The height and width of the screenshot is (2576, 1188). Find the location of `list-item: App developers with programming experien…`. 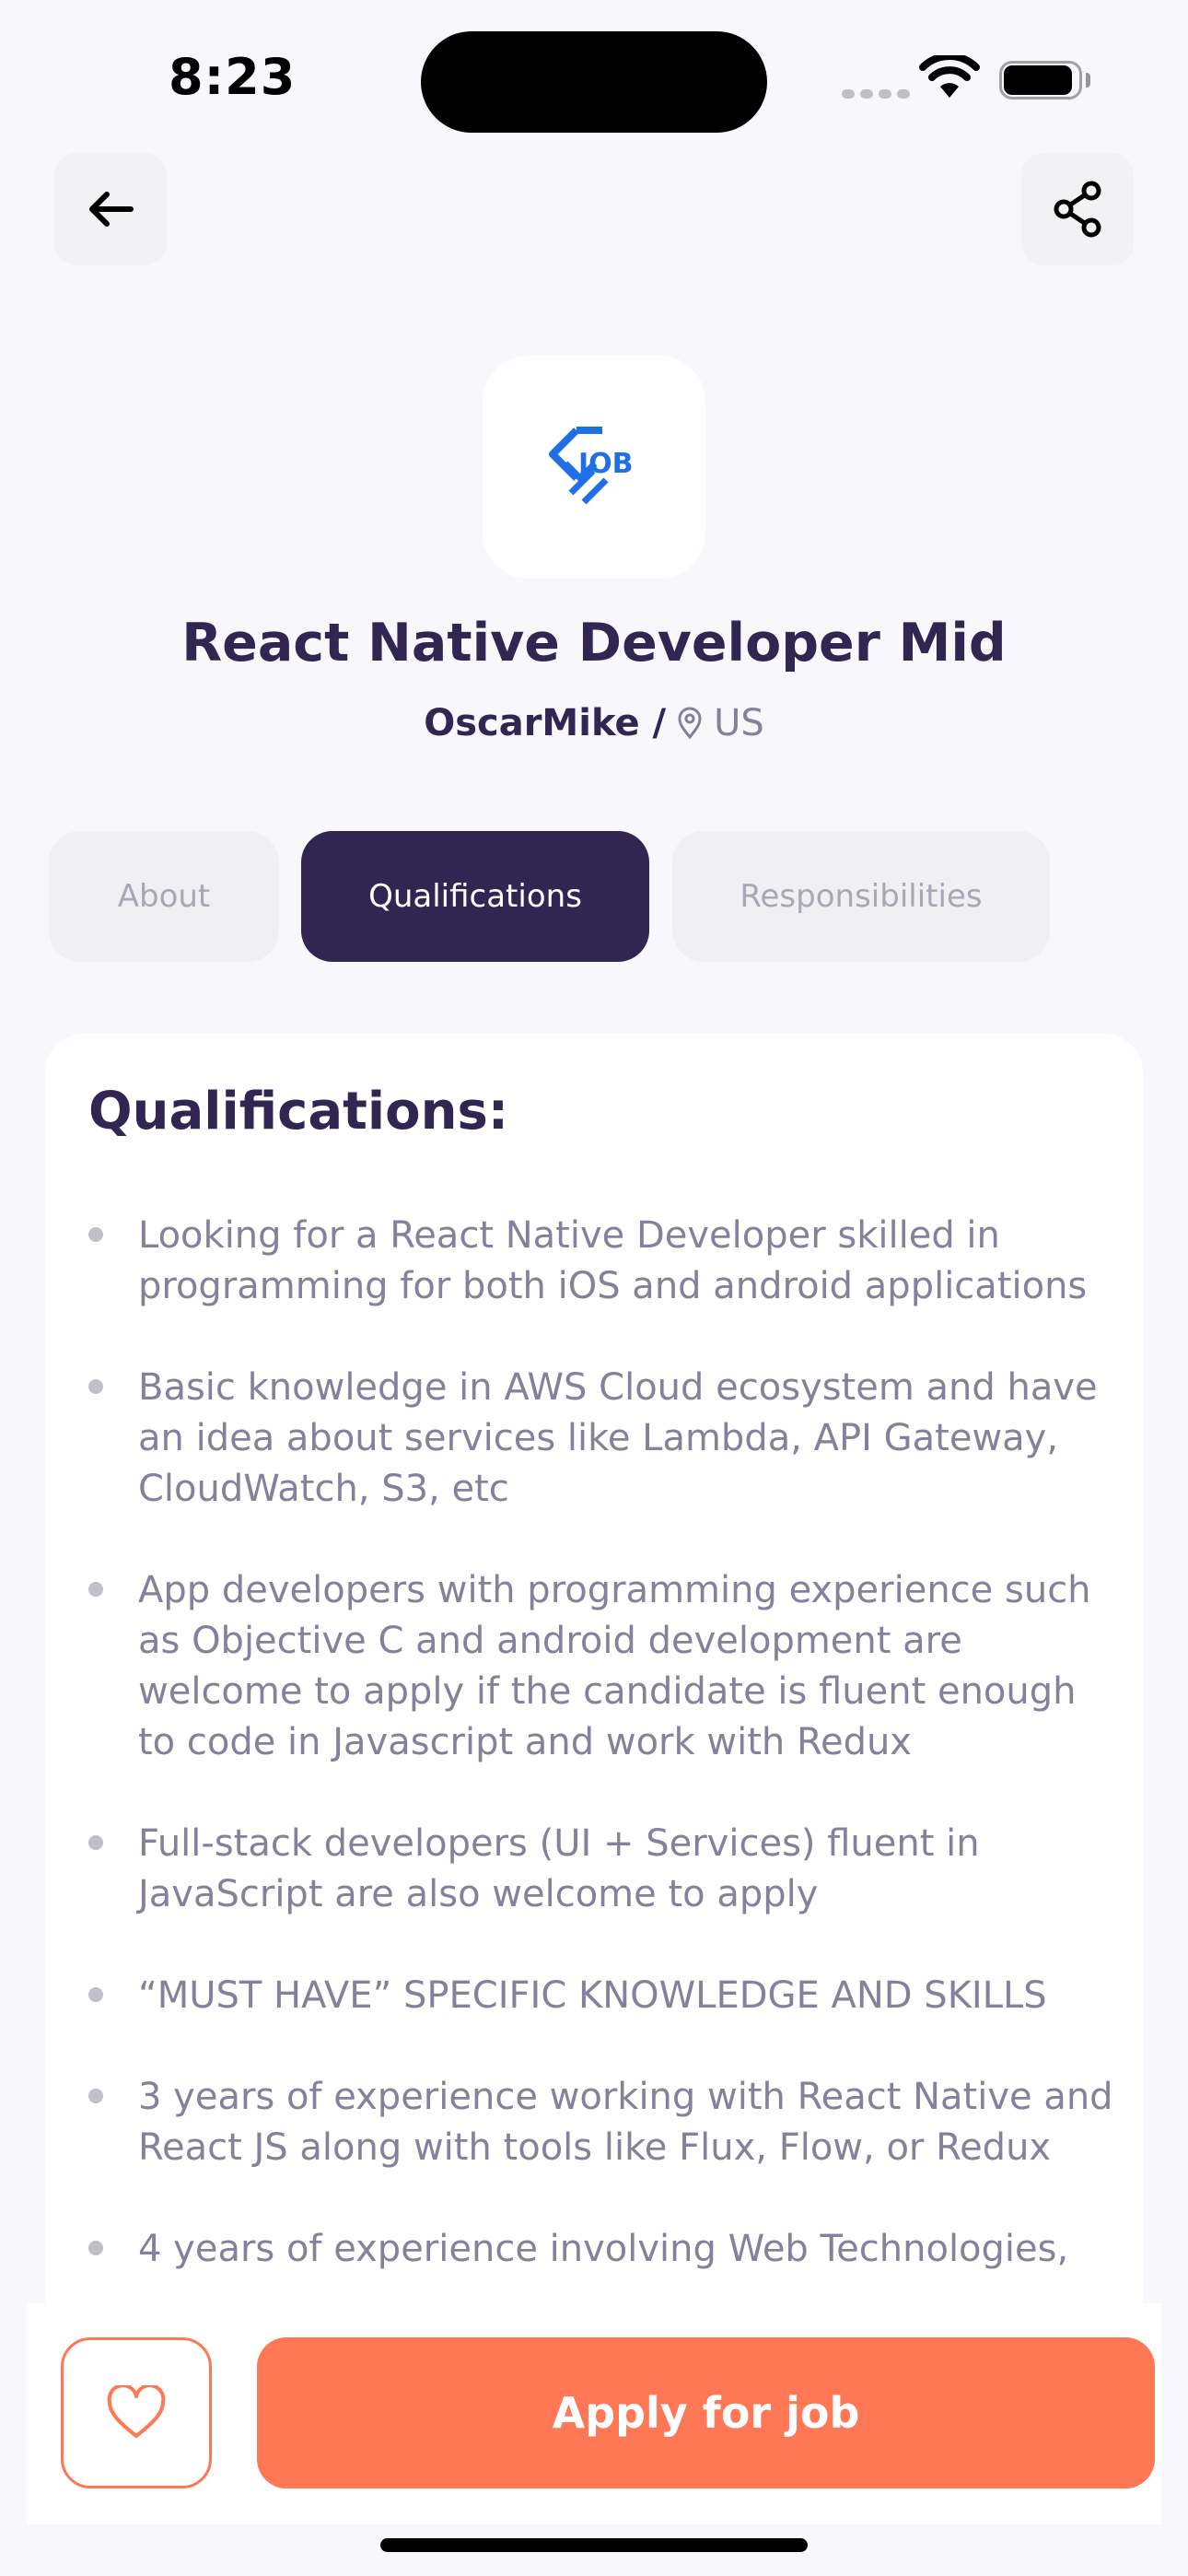

list-item: App developers with programming experien… is located at coordinates (594, 1666).